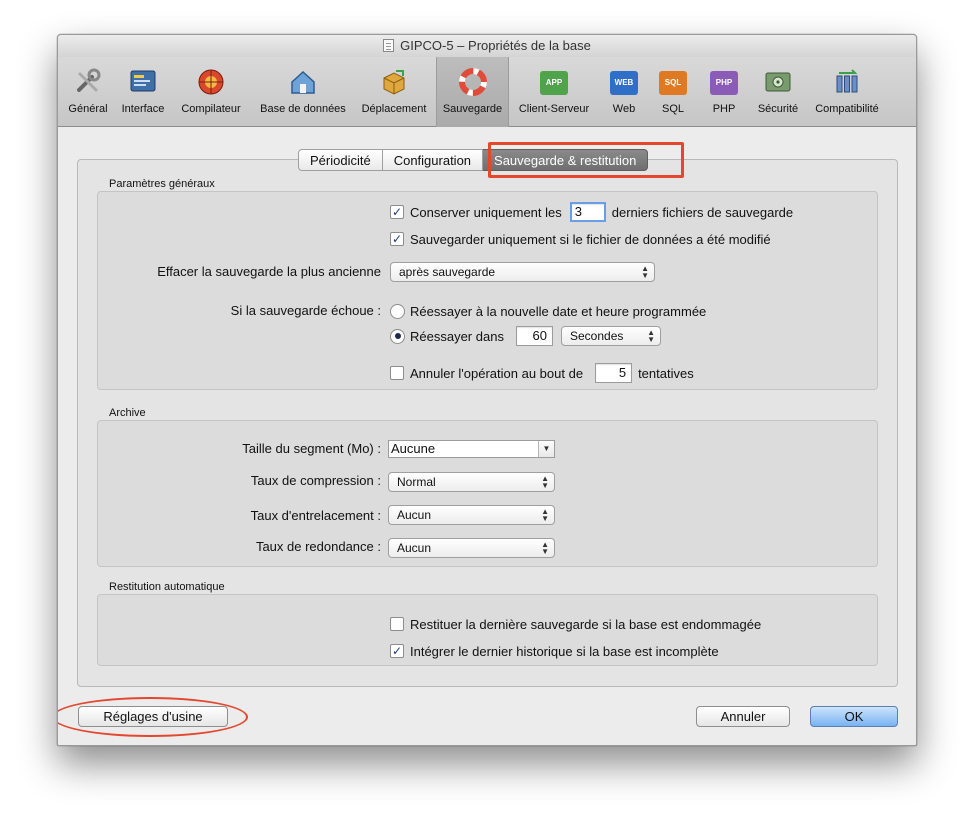 Image resolution: width=974 pixels, height=826 pixels. I want to click on on-failure-label: Si la sauvegarde échoue :, so click(305, 310).